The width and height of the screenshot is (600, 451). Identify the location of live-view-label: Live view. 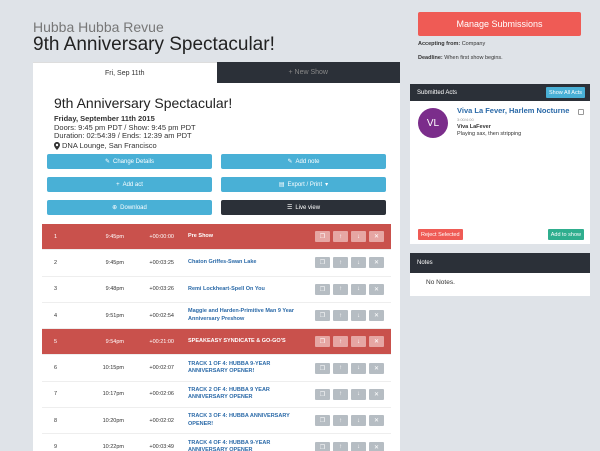
(308, 207).